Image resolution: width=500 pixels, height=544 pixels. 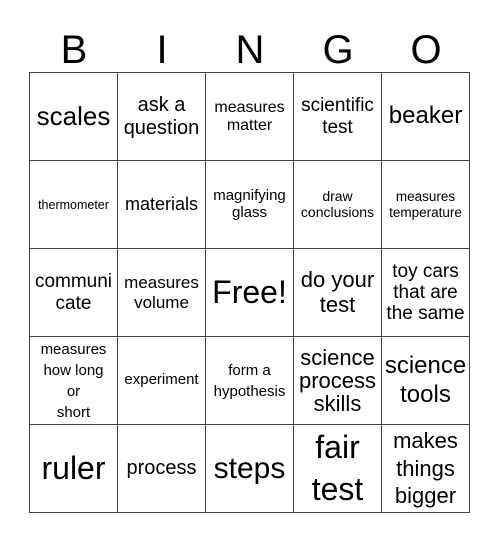 What do you see at coordinates (425, 380) in the screenshot?
I see `bingo-cell: science tools` at bounding box center [425, 380].